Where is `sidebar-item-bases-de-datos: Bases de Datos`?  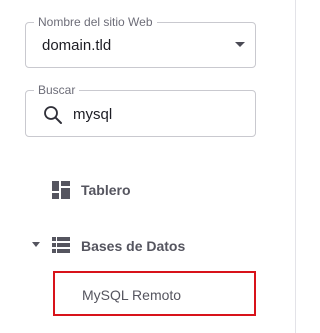
sidebar-item-bases-de-datos: Bases de Datos is located at coordinates (130, 245).